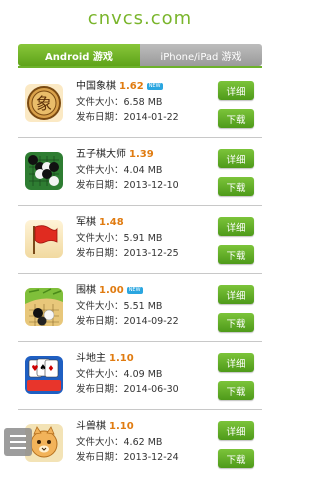 The height and width of the screenshot is (482, 320). What do you see at coordinates (44, 375) in the screenshot?
I see `playing-cards-icon: ♥ ♠ ♦` at bounding box center [44, 375].